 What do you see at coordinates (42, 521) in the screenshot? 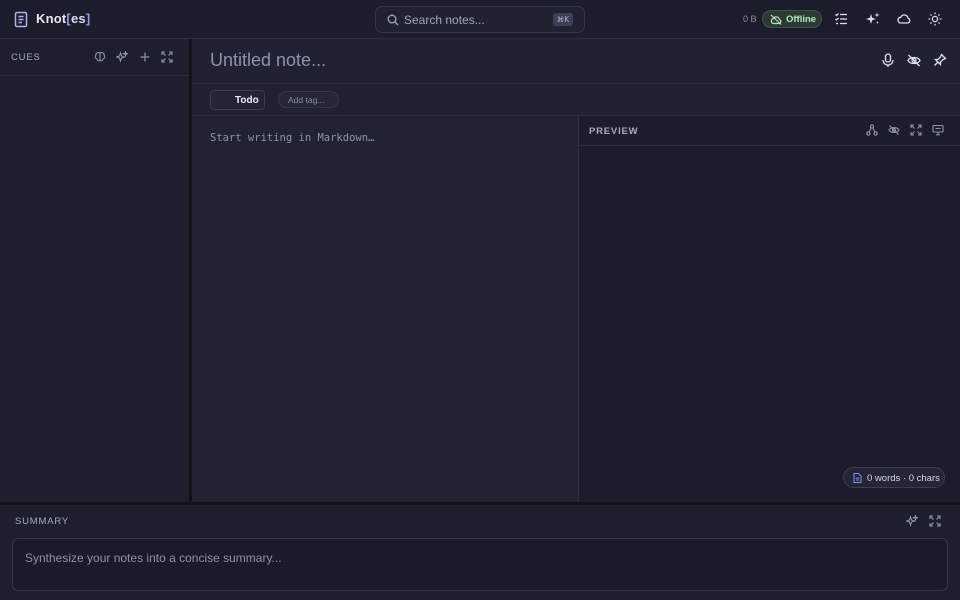
I see `summary-title: SUMMARY` at bounding box center [42, 521].